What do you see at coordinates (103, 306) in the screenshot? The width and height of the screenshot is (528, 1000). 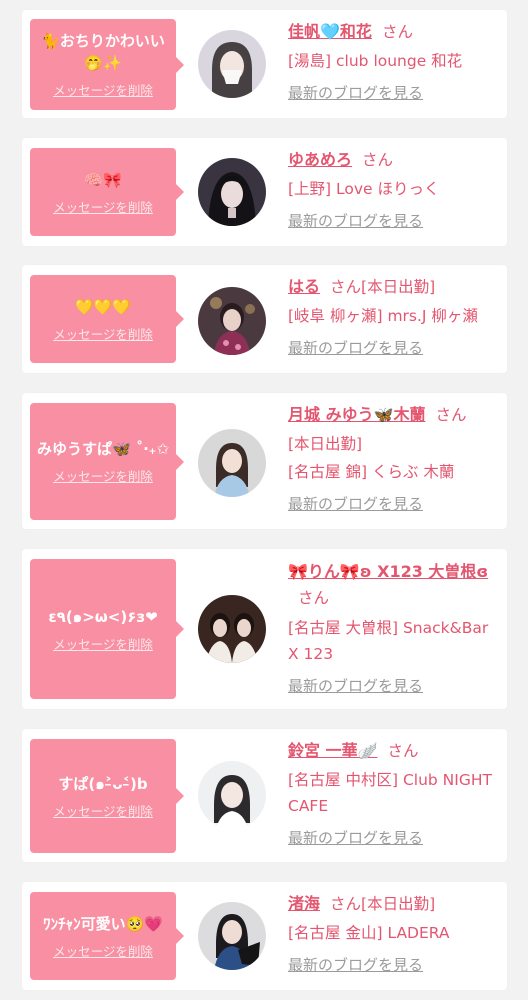 I see `message-text: 💛💛💛` at bounding box center [103, 306].